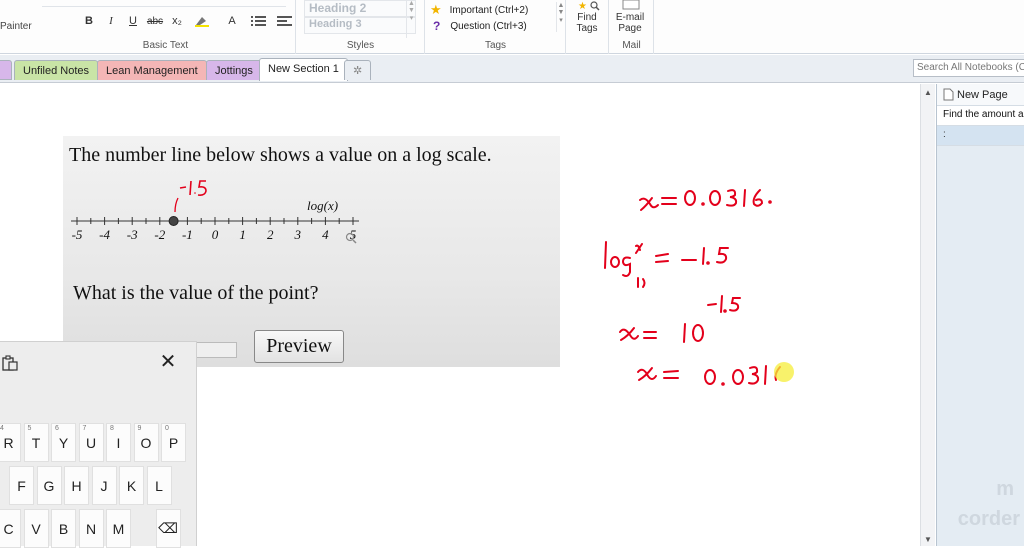 The image size is (1024, 548). I want to click on tab-unfiled-notes: Unfiled Notes, so click(56, 70).